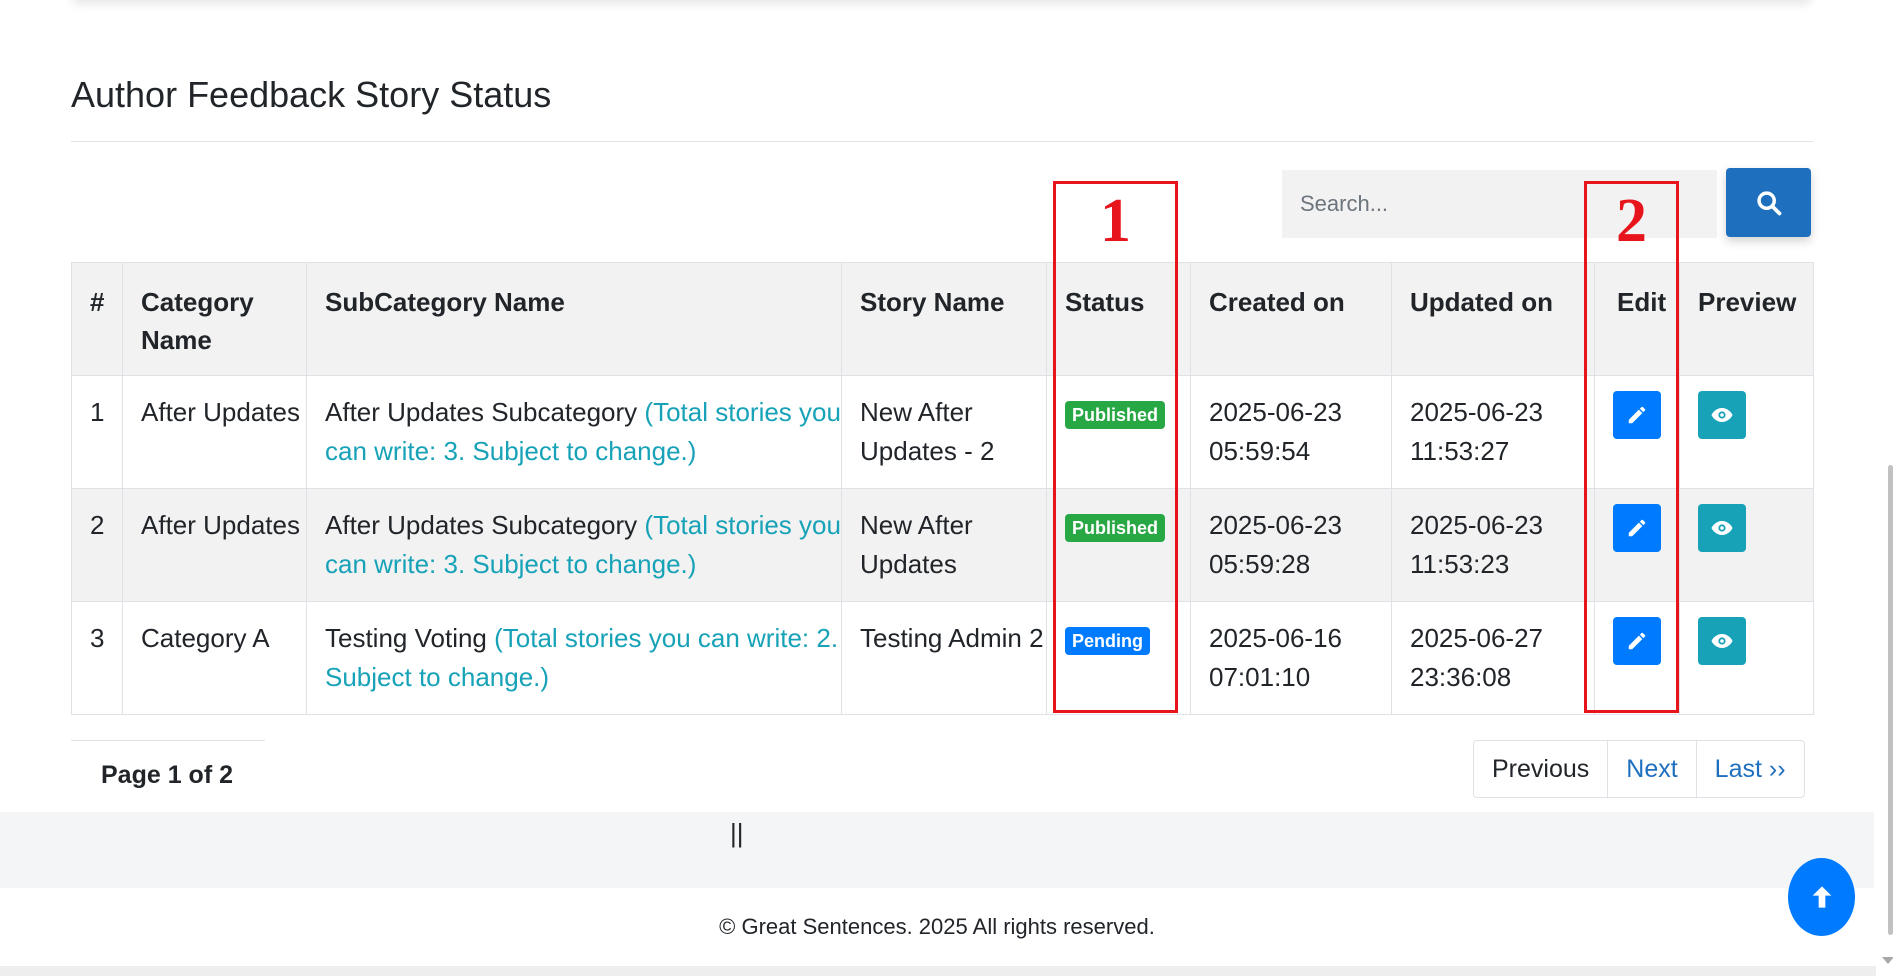 This screenshot has width=1893, height=976. I want to click on scroll-down-arrow-icon, so click(1887, 960).